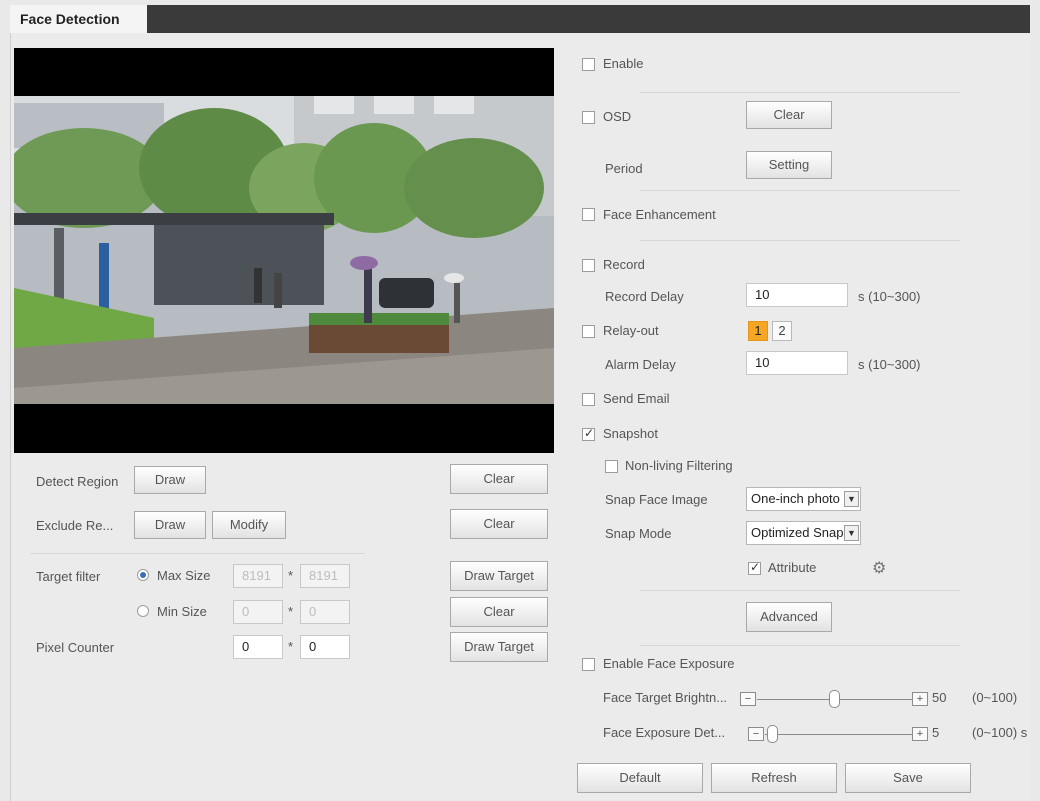 The height and width of the screenshot is (801, 1040). What do you see at coordinates (588, 664) in the screenshot?
I see `enable-face-exposure-checkbox` at bounding box center [588, 664].